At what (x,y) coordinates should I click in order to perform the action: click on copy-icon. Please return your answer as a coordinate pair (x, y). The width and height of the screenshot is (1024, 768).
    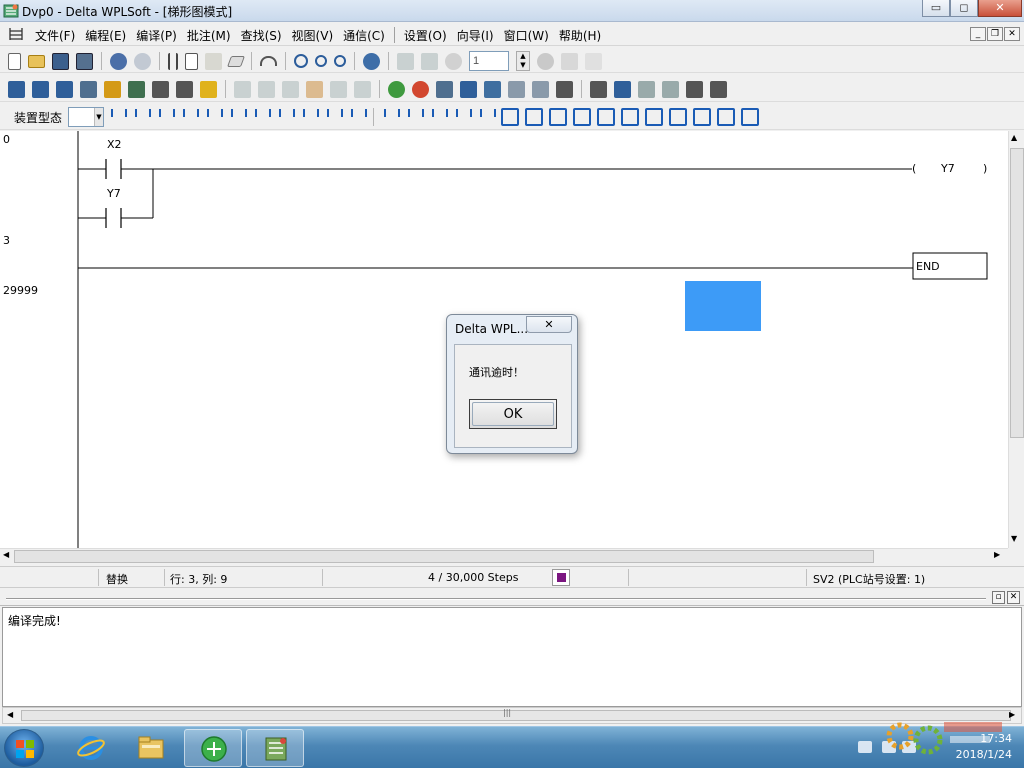
    Looking at the image, I should click on (191, 61).